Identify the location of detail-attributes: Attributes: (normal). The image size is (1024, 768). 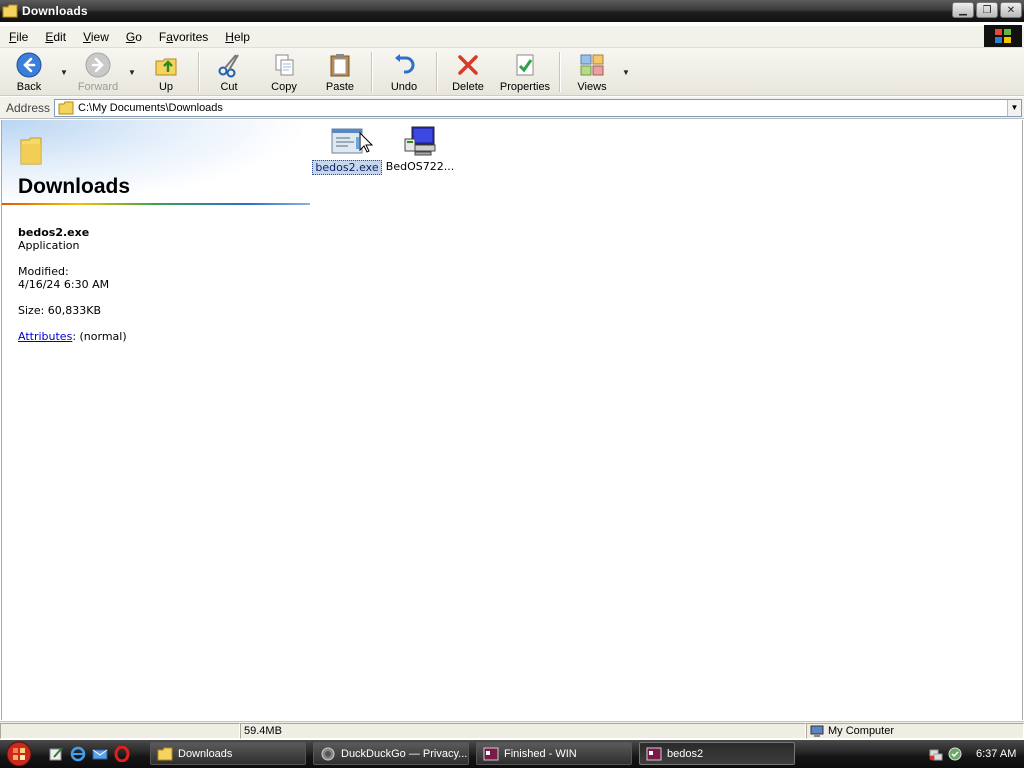
(72, 336).